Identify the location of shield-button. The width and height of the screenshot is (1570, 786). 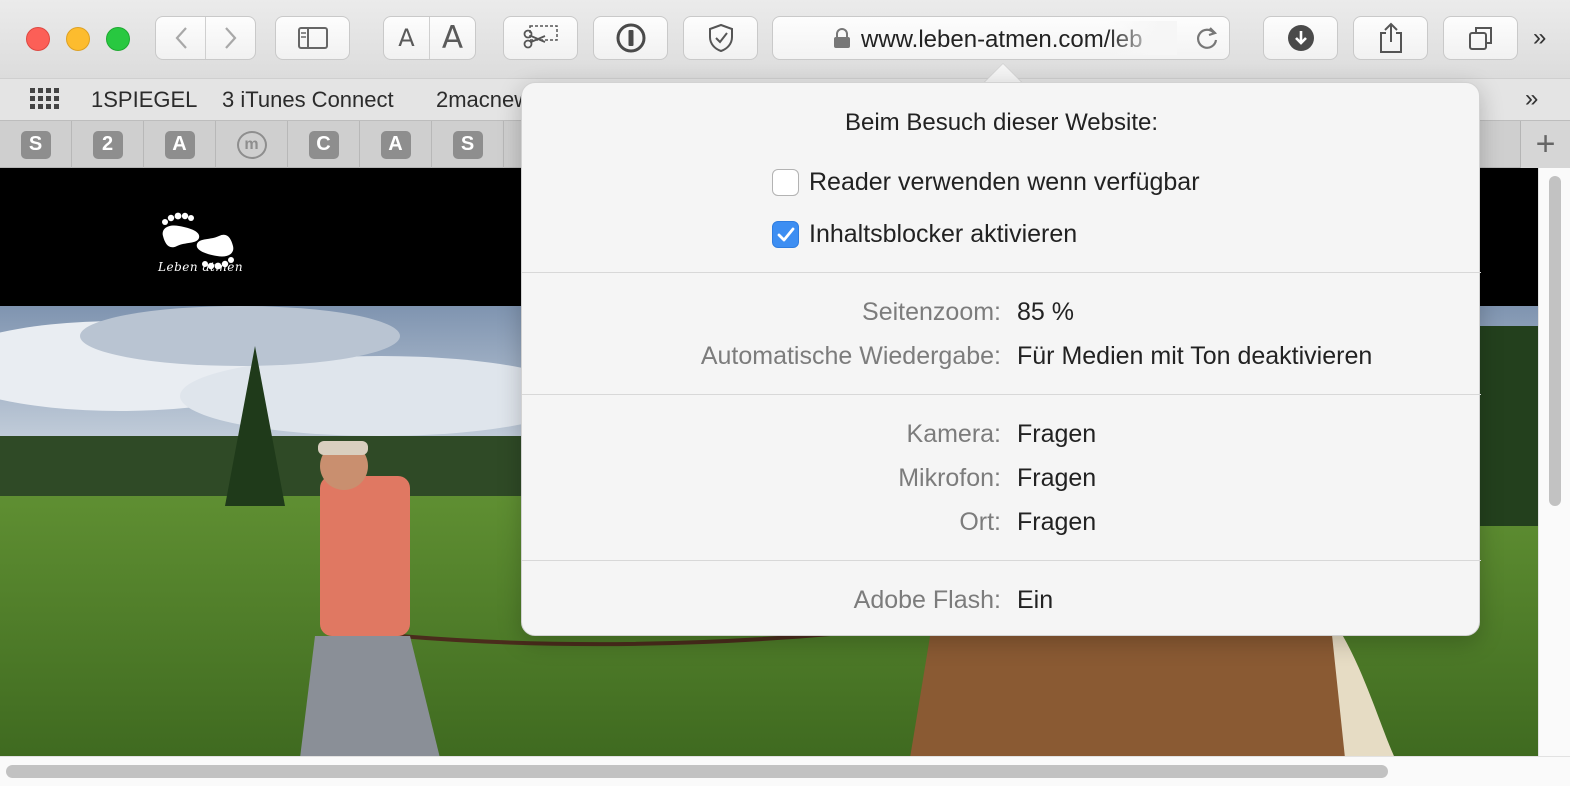
(720, 38).